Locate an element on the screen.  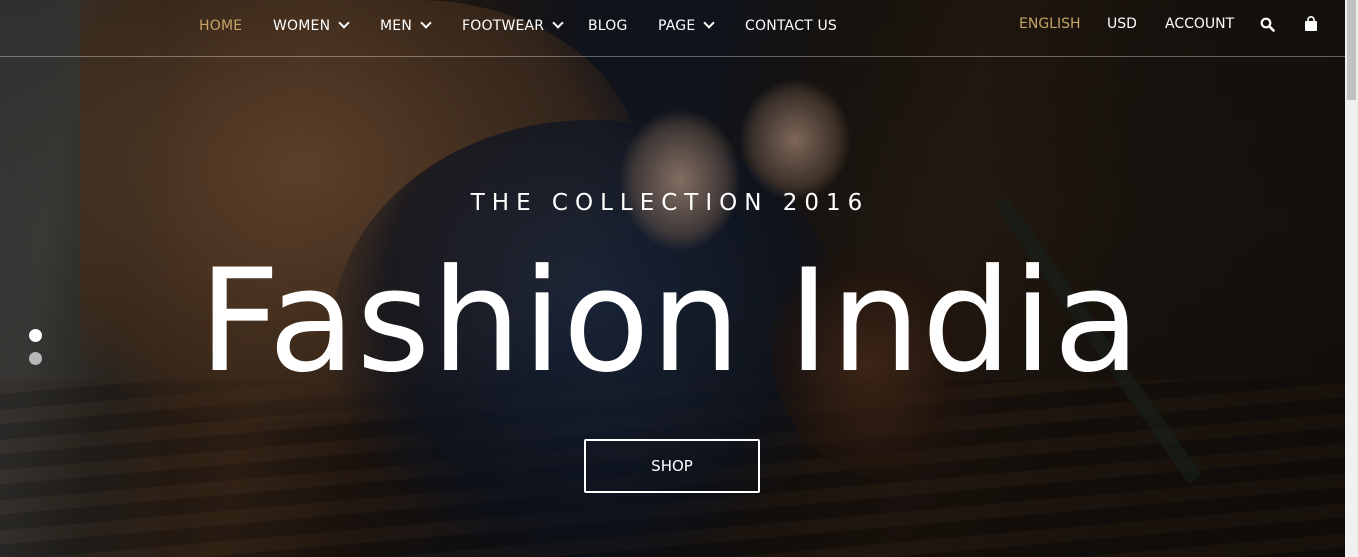
nav-footwear-label: FOOTWEAR is located at coordinates (503, 26).